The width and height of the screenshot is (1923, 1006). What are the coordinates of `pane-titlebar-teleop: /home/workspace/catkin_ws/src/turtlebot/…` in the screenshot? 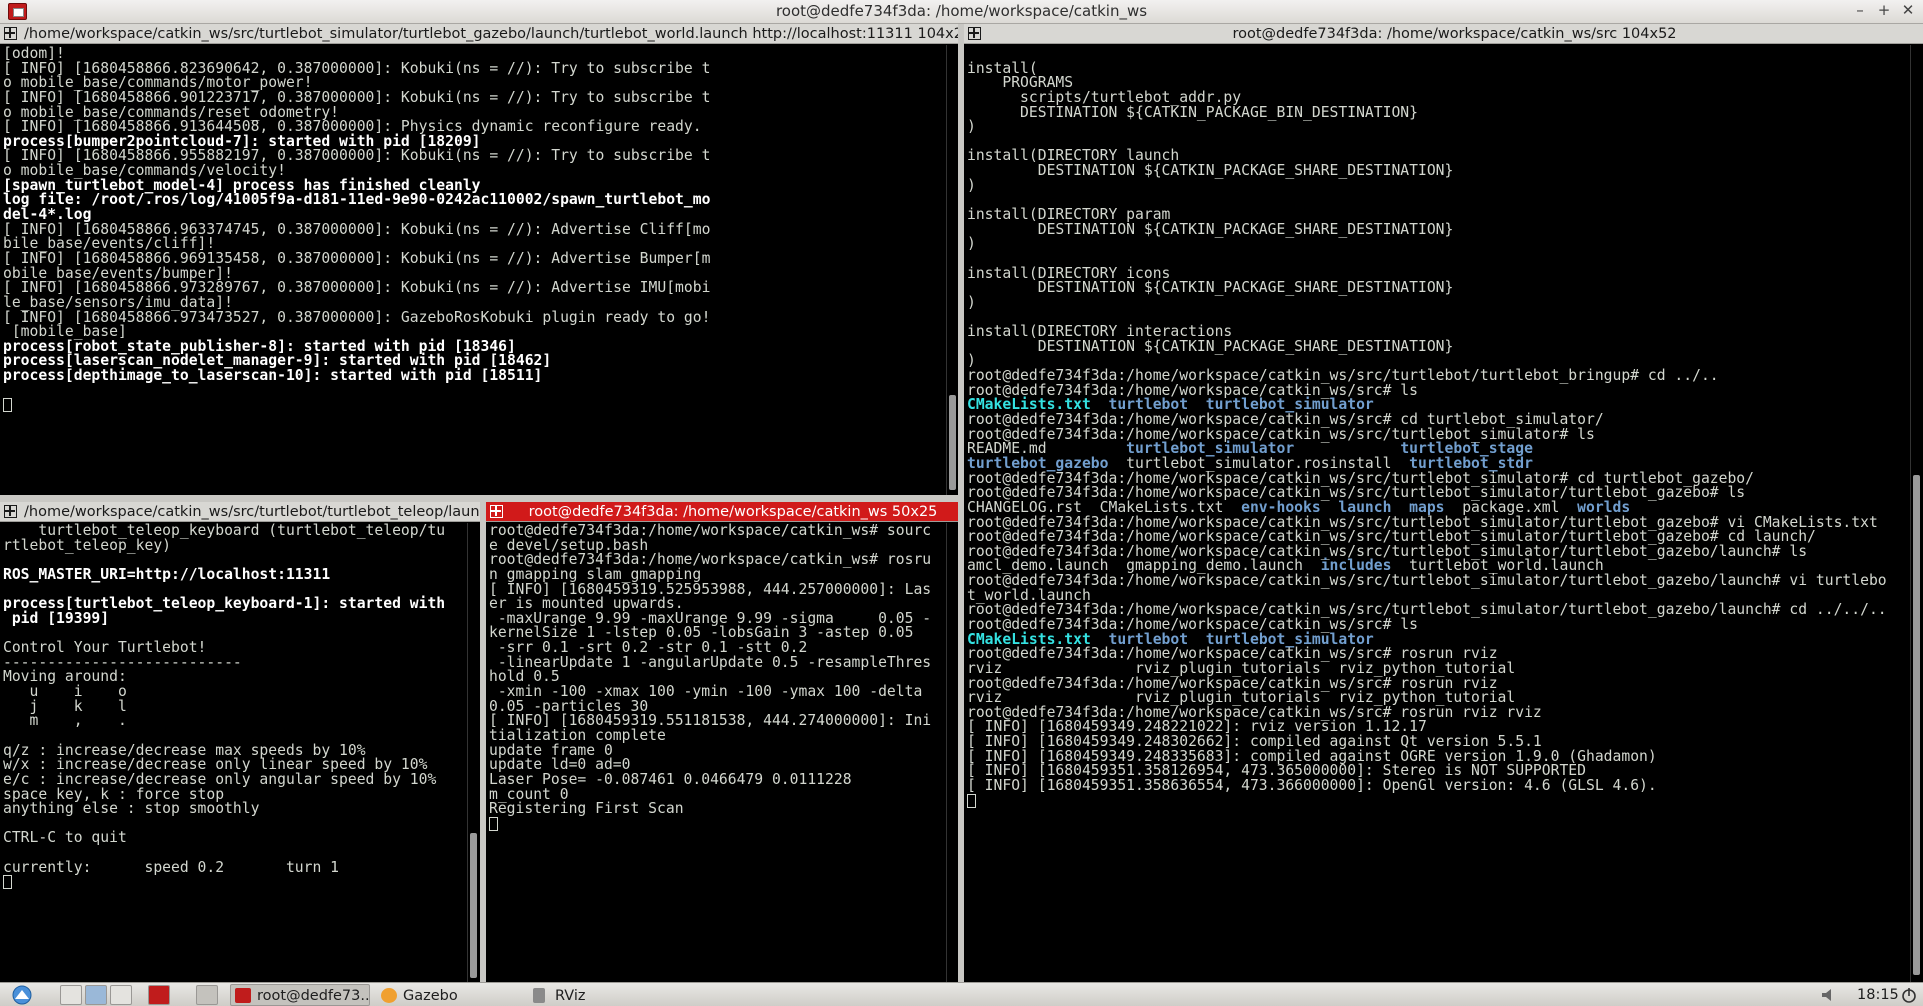 It's located at (241, 512).